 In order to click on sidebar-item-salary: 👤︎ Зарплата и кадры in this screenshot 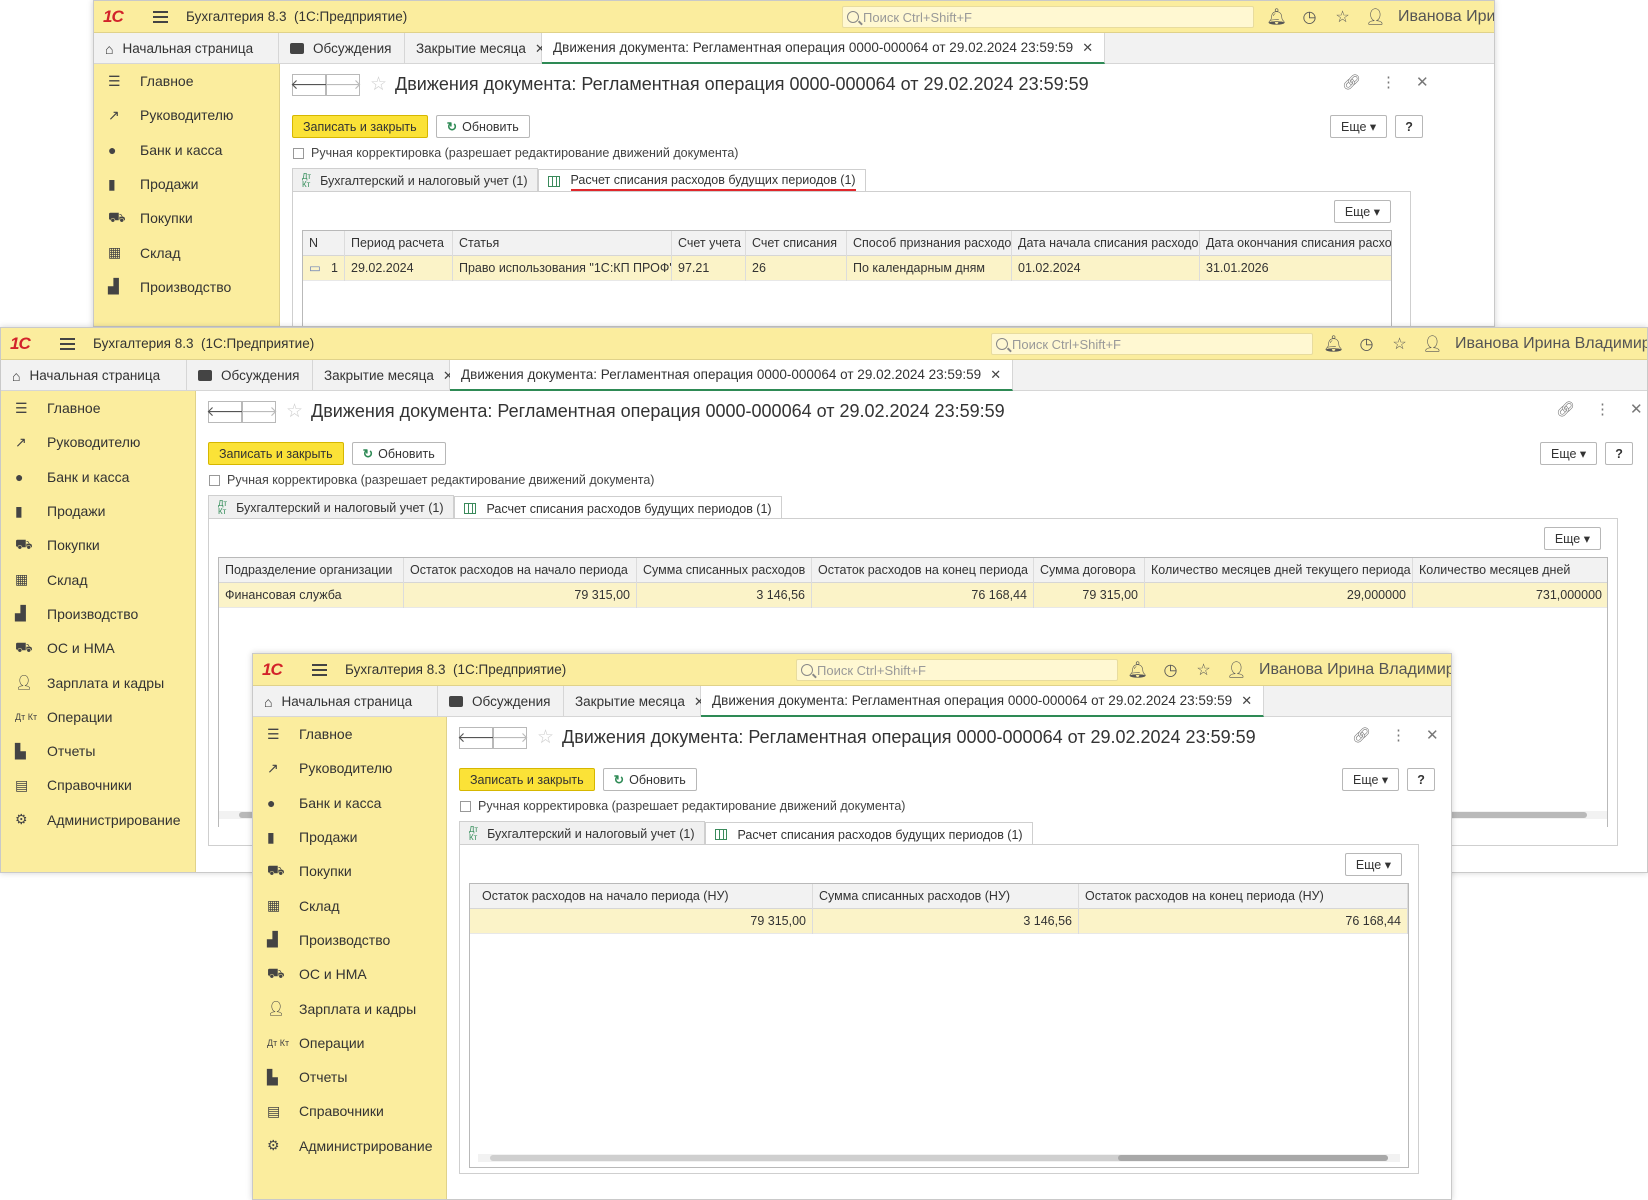, I will do `click(98, 682)`.